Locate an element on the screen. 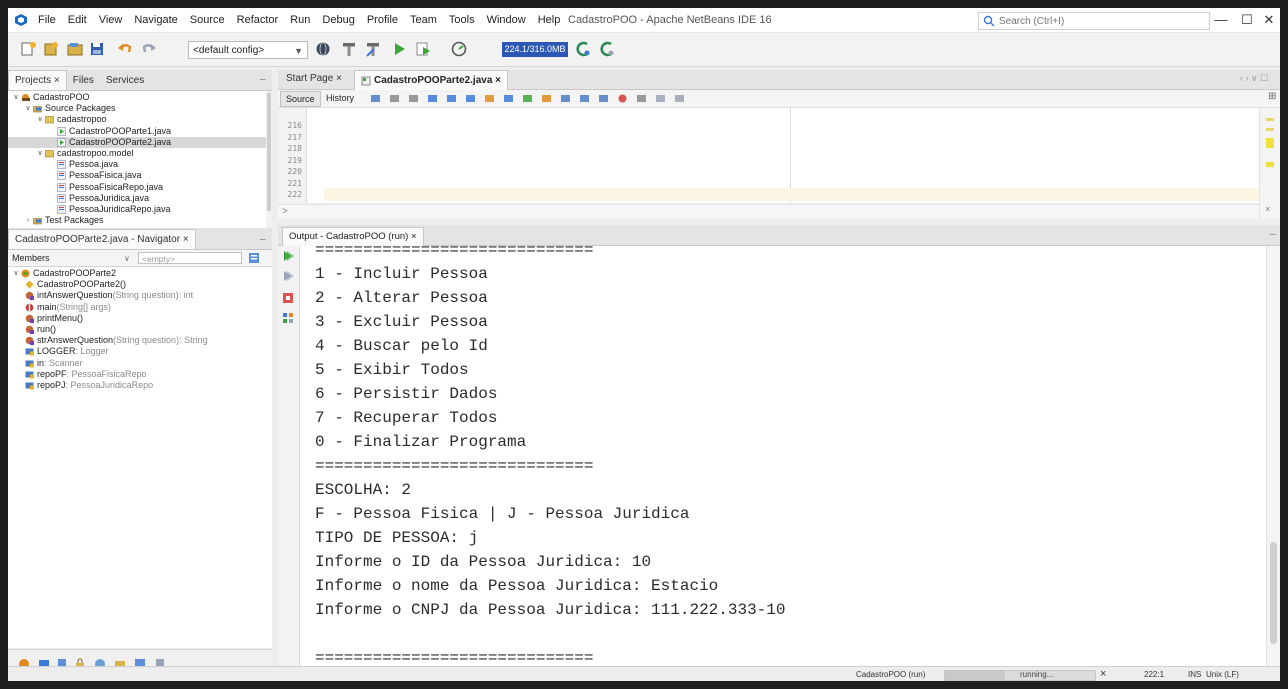  member-logger: LOGGER : Logger is located at coordinates (140, 351).